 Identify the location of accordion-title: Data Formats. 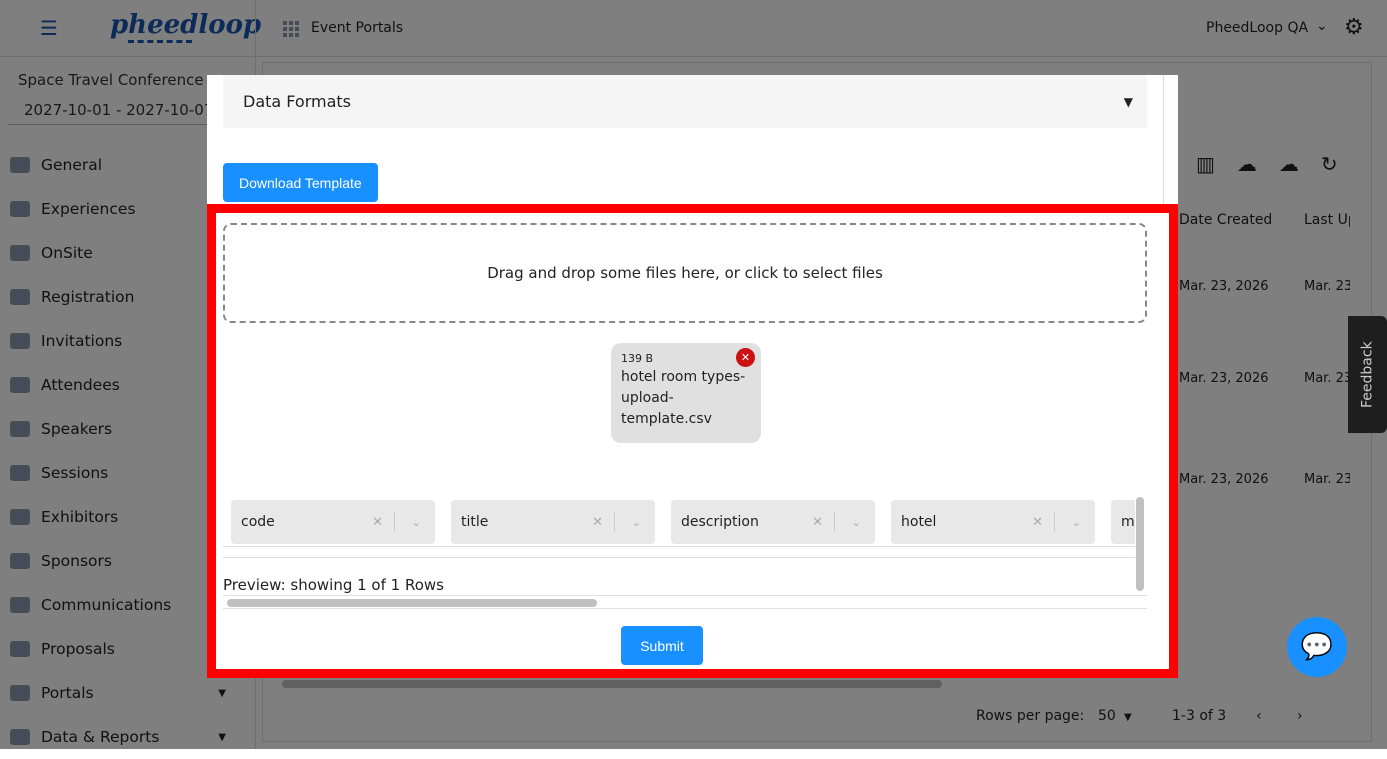
(297, 101).